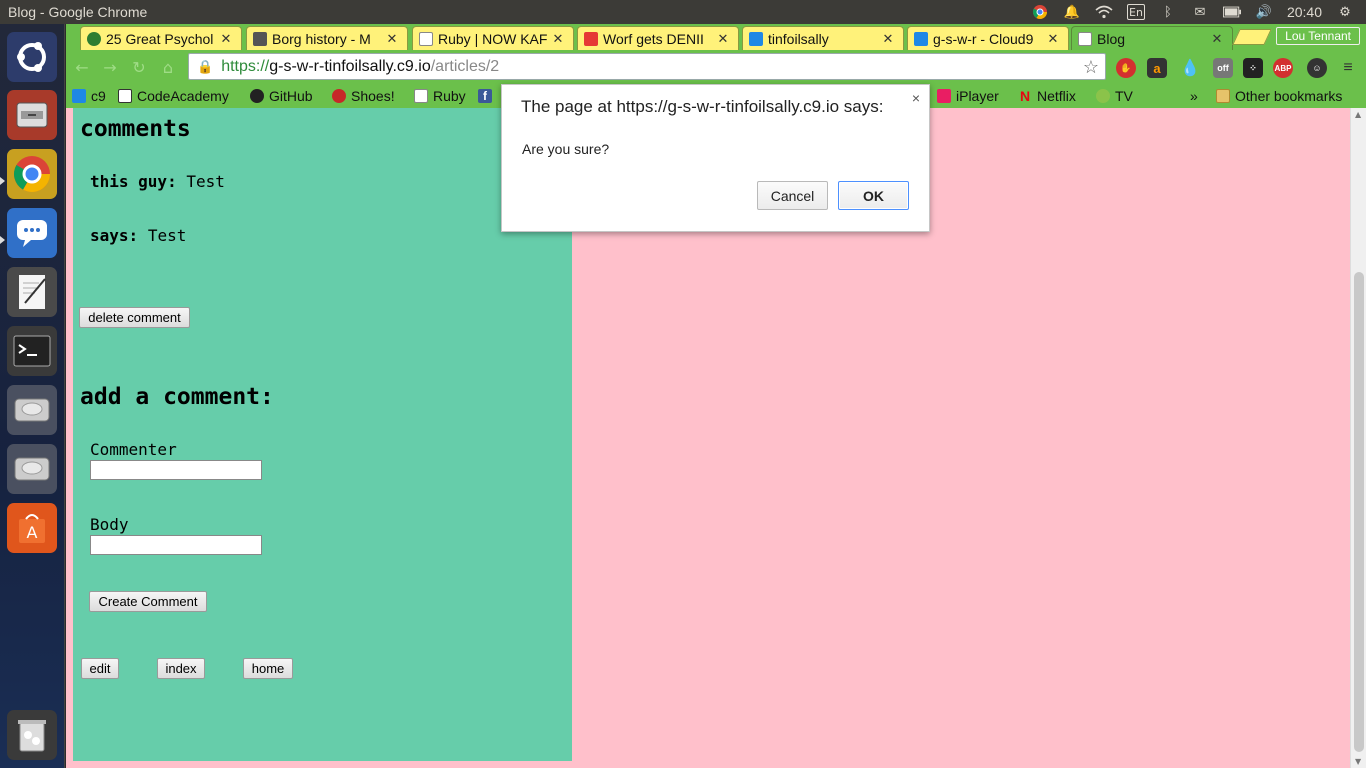 The height and width of the screenshot is (768, 1366). Describe the element at coordinates (89, 96) in the screenshot. I see `bookmark-c9: c9` at that location.